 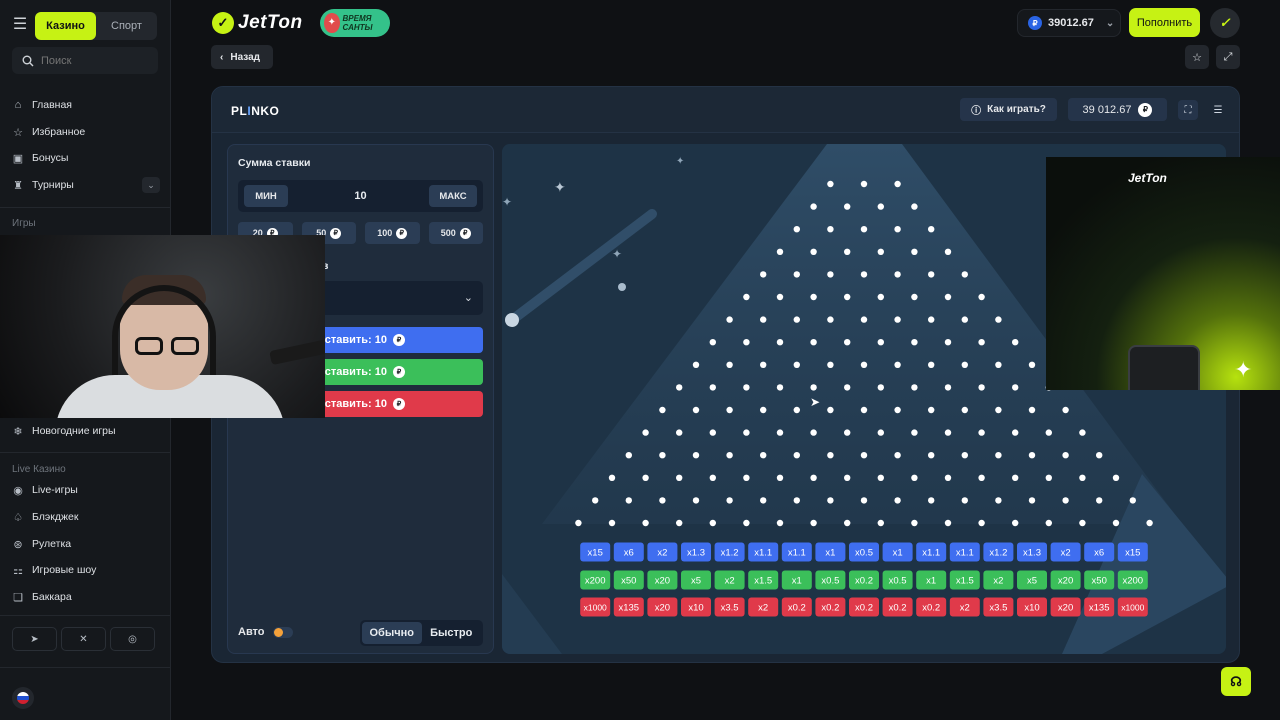 What do you see at coordinates (266, 196) in the screenshot?
I see `min-bet-button: МИН` at bounding box center [266, 196].